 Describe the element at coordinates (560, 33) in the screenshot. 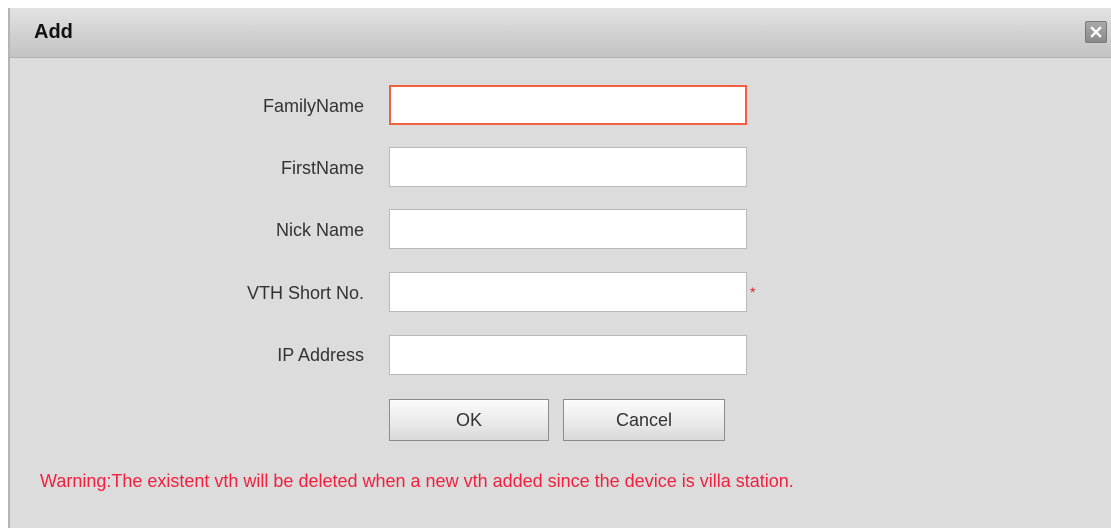

I see `dialog-titlebar: Add` at that location.